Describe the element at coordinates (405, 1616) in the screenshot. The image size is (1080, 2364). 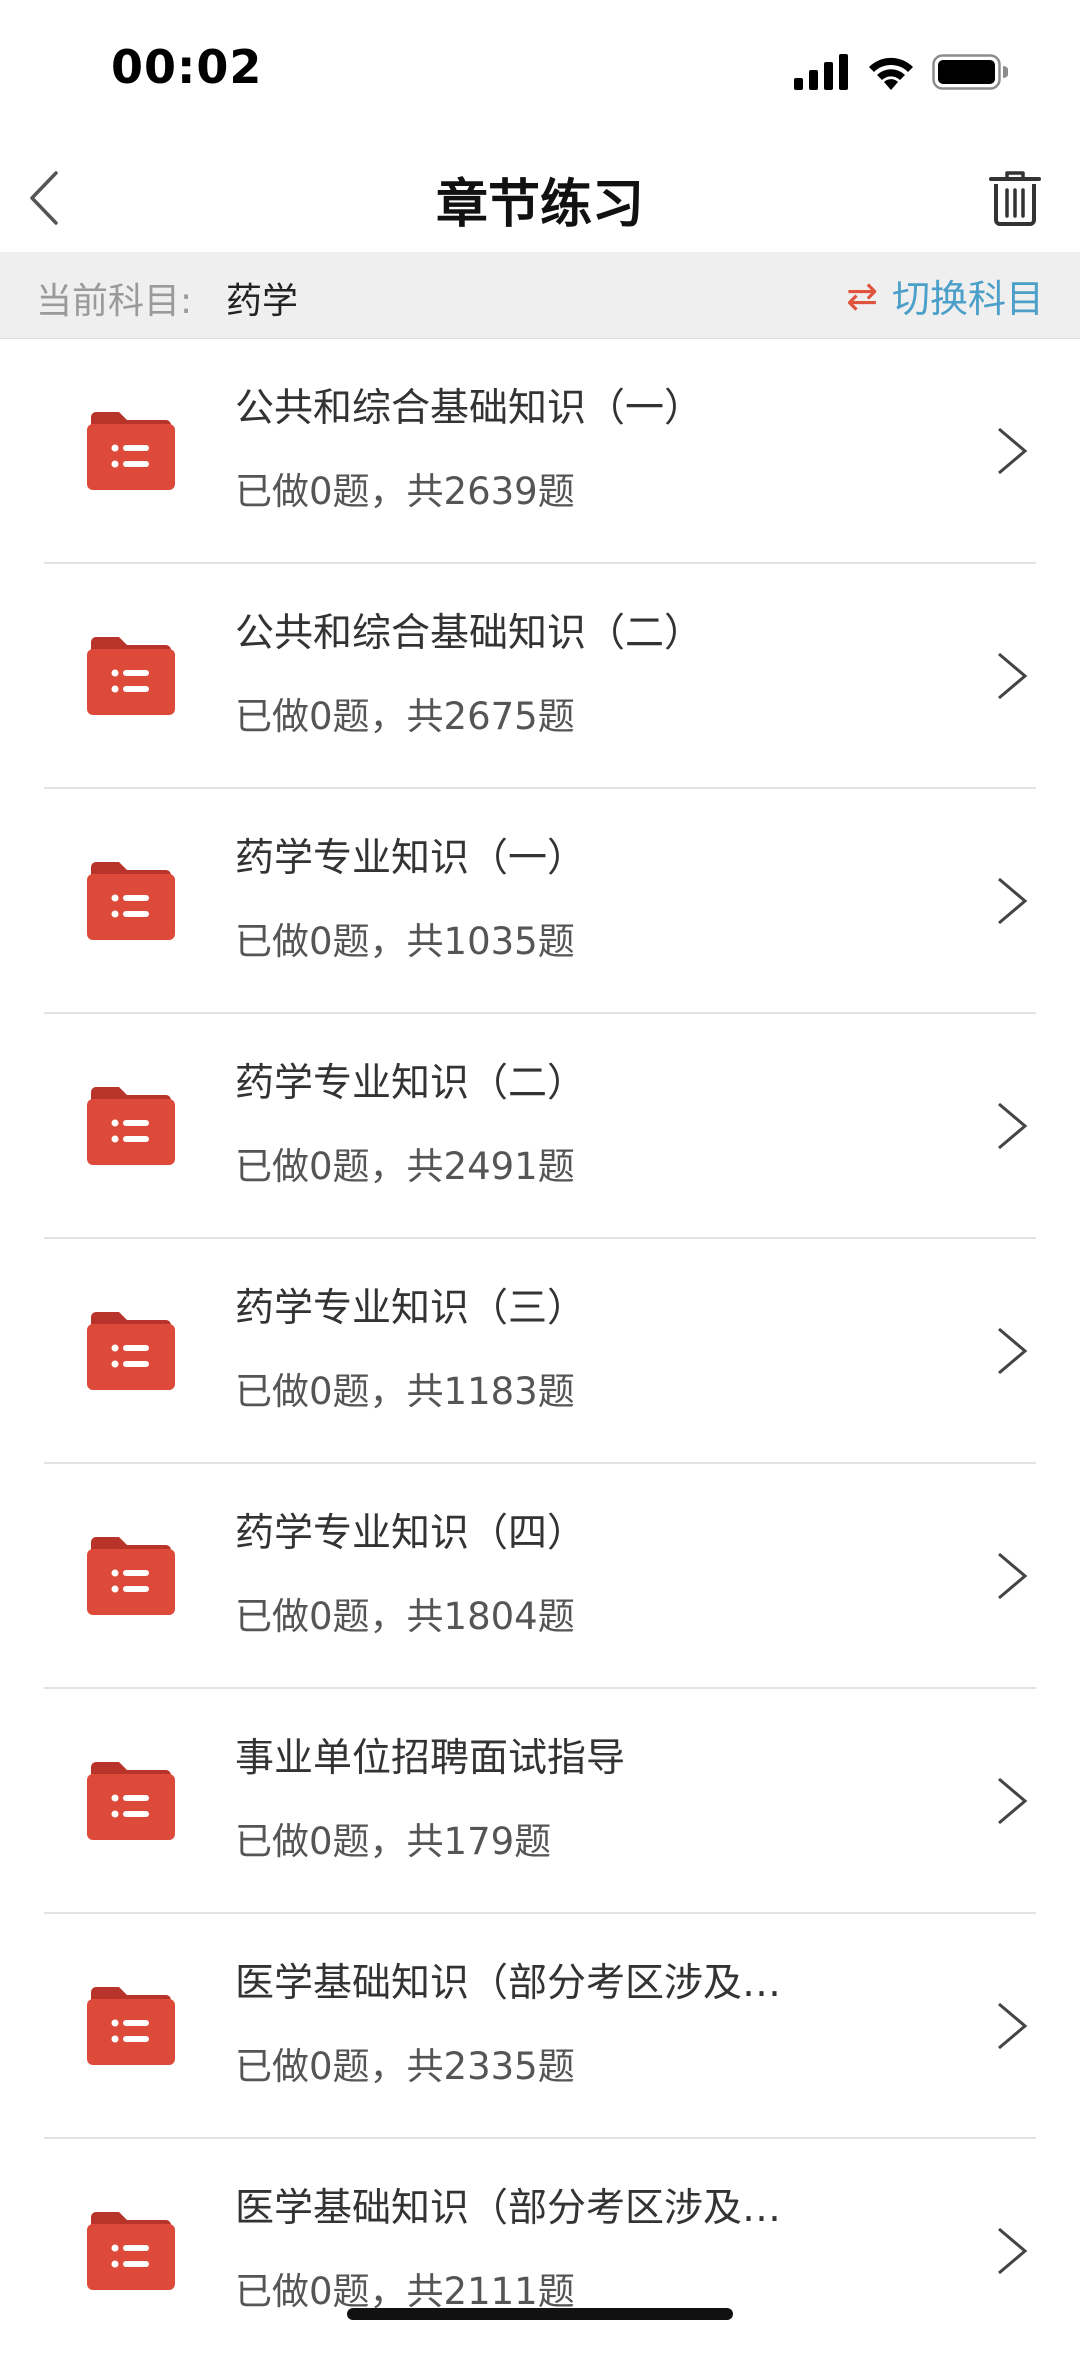
I see `item-progress: 已做0题，共1804题` at that location.